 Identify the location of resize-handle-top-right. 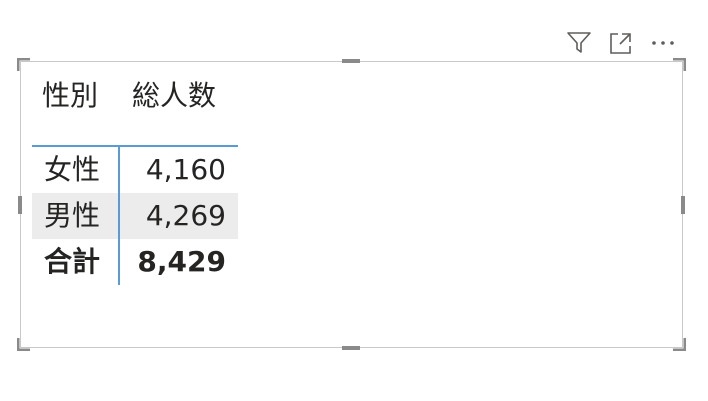
(679, 65).